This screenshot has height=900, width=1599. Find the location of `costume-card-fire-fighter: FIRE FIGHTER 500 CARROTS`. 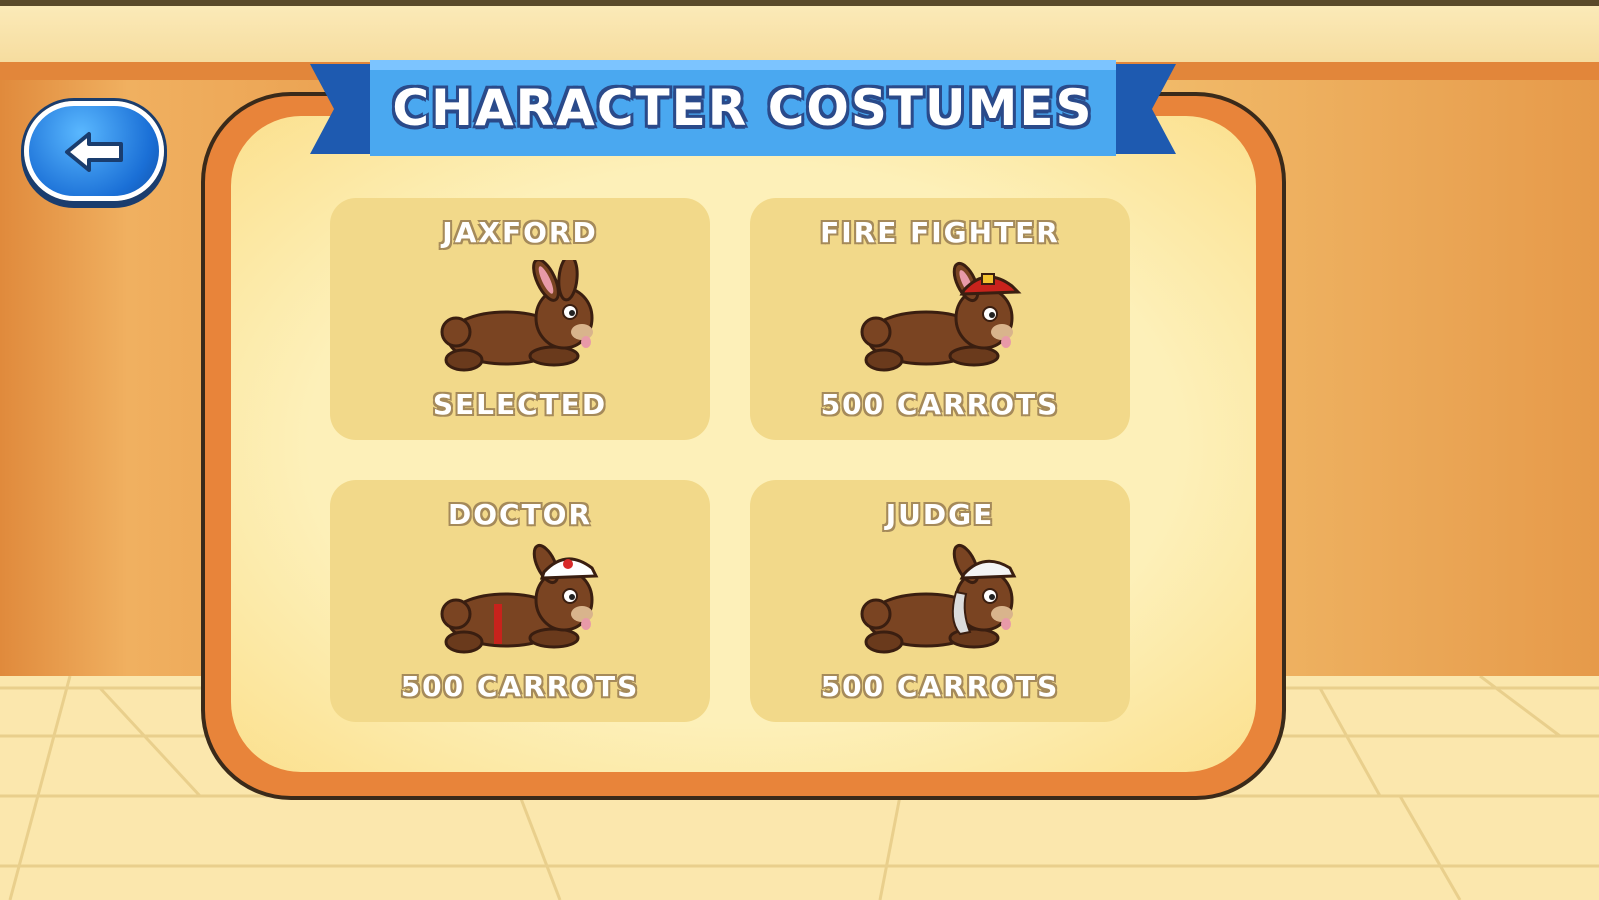

costume-card-fire-fighter: FIRE FIGHTER 500 CARROTS is located at coordinates (940, 319).